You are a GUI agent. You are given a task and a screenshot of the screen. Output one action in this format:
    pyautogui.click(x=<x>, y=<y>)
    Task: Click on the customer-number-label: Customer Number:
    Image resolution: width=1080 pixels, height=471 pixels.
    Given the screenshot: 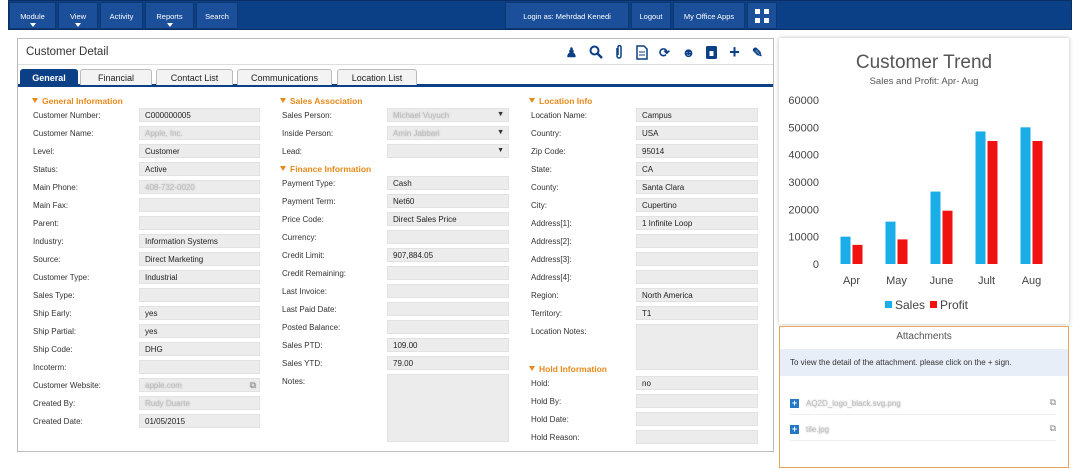 What is the action you would take?
    pyautogui.click(x=67, y=115)
    